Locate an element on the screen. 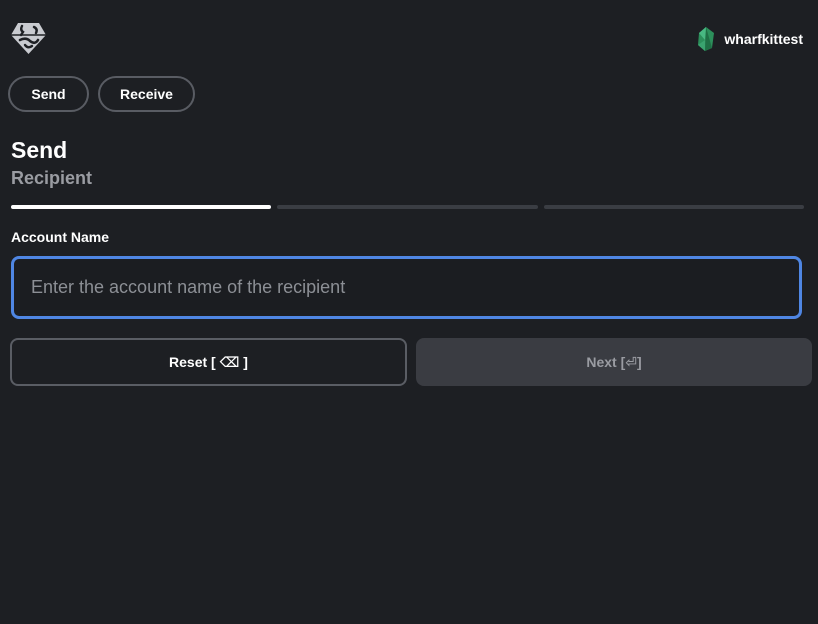 The width and height of the screenshot is (818, 624). wax-avatar-icon is located at coordinates (706, 39).